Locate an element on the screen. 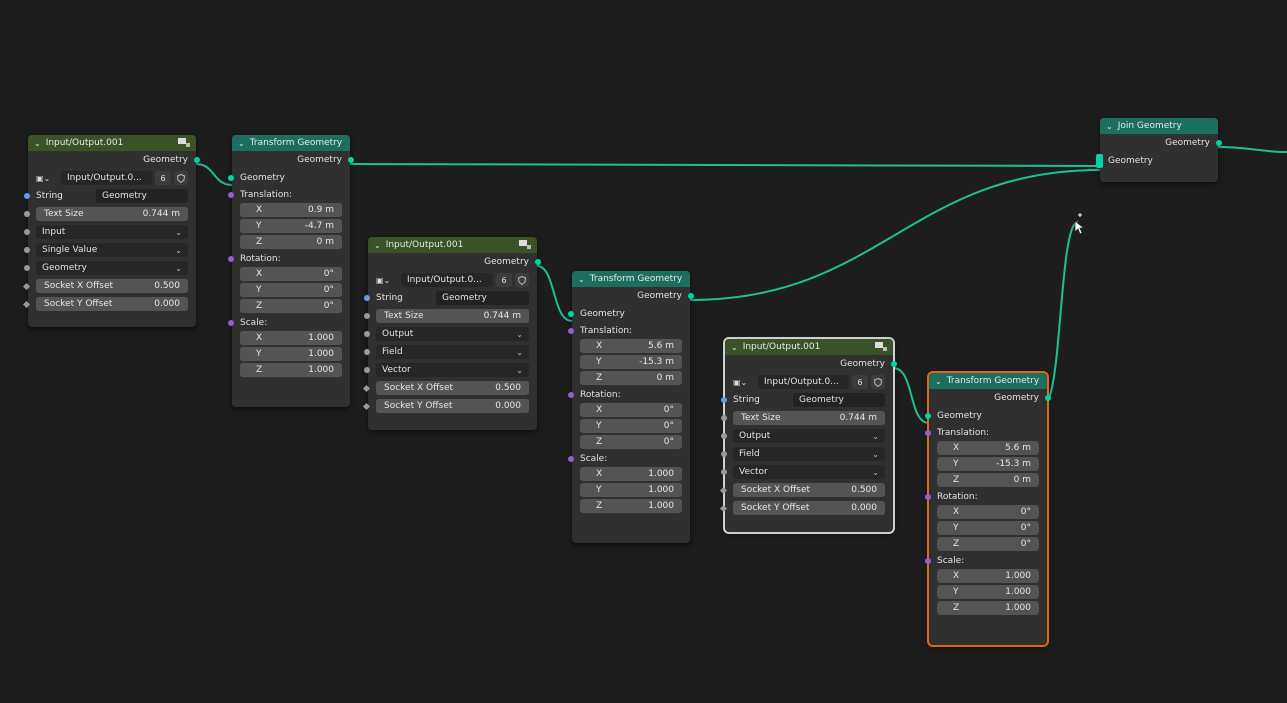  io-type-dropdown: Input ⌄ is located at coordinates (112, 232).